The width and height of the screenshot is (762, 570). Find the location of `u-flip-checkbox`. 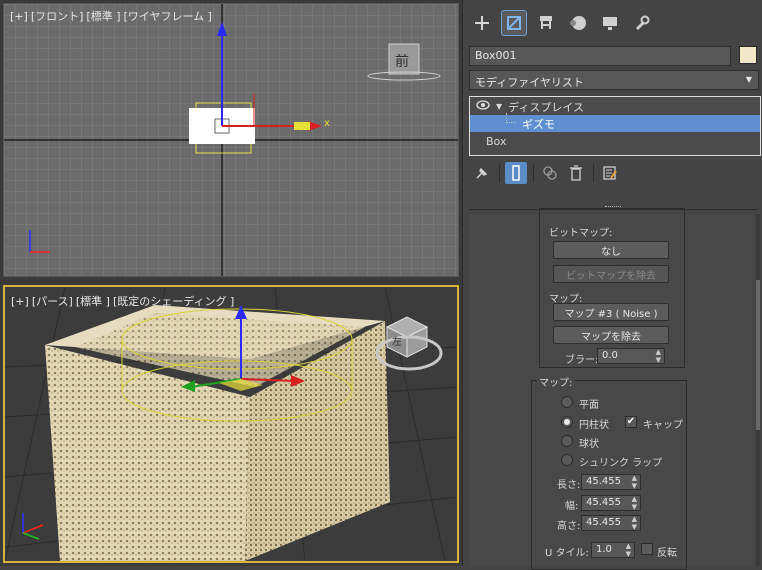

u-flip-checkbox is located at coordinates (647, 549).